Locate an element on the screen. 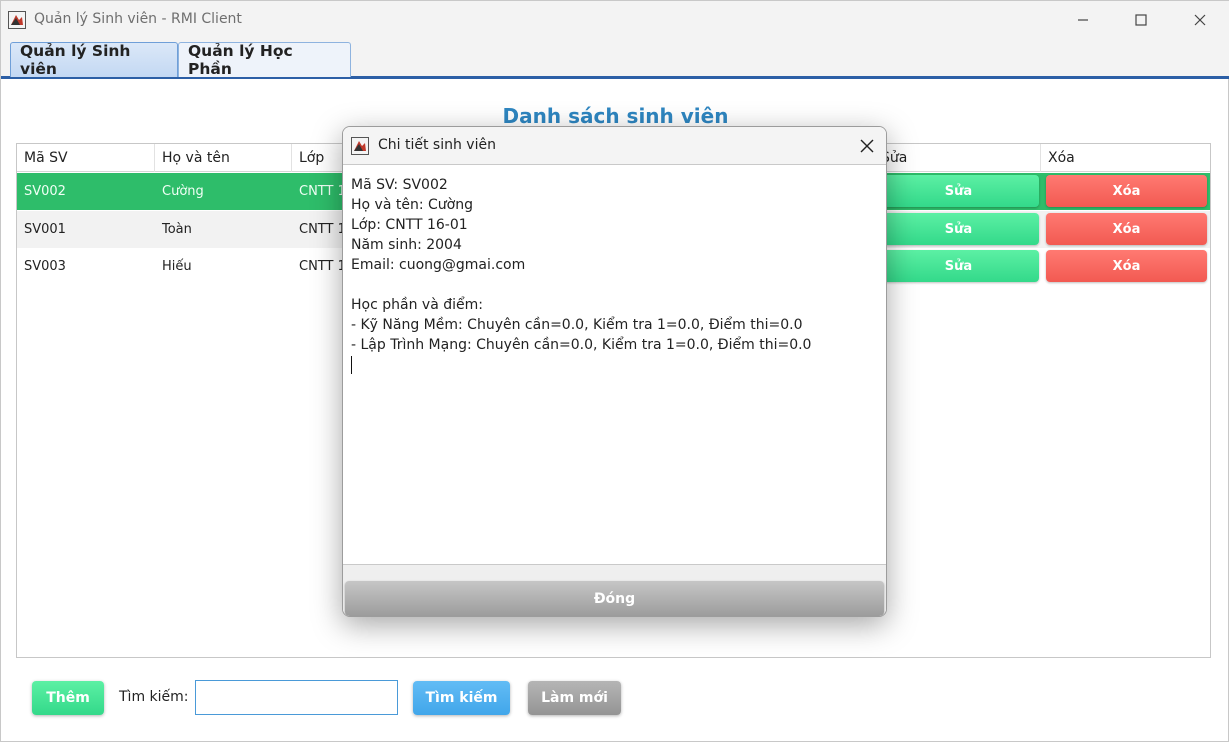 The height and width of the screenshot is (742, 1229). detail-line-id: Mã SV: SV002 is located at coordinates (399, 185).